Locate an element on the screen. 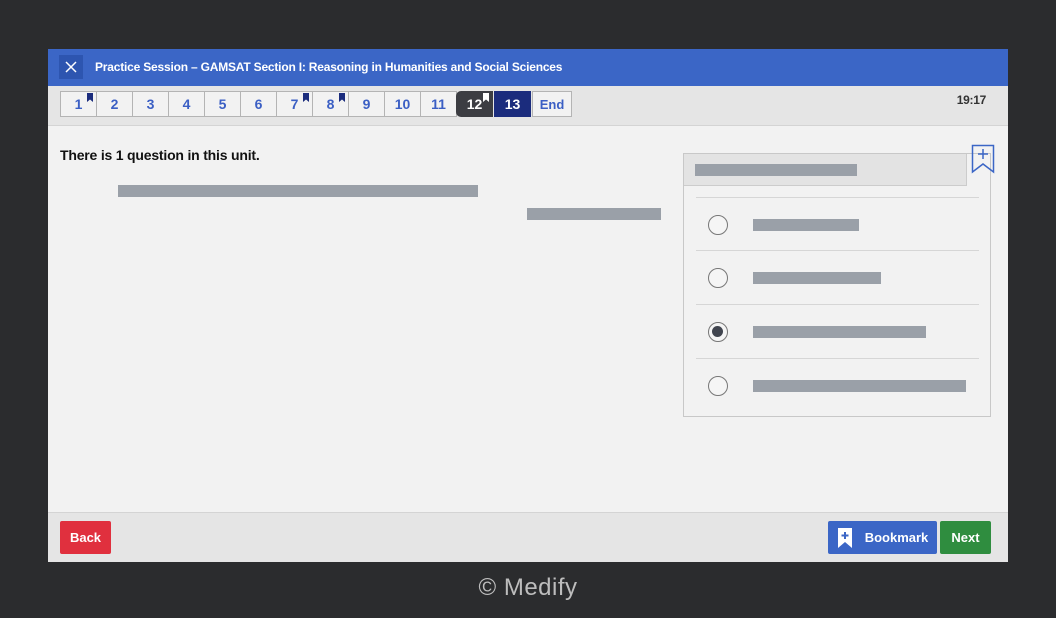 The width and height of the screenshot is (1056, 618). question-button-13: 13 is located at coordinates (512, 104).